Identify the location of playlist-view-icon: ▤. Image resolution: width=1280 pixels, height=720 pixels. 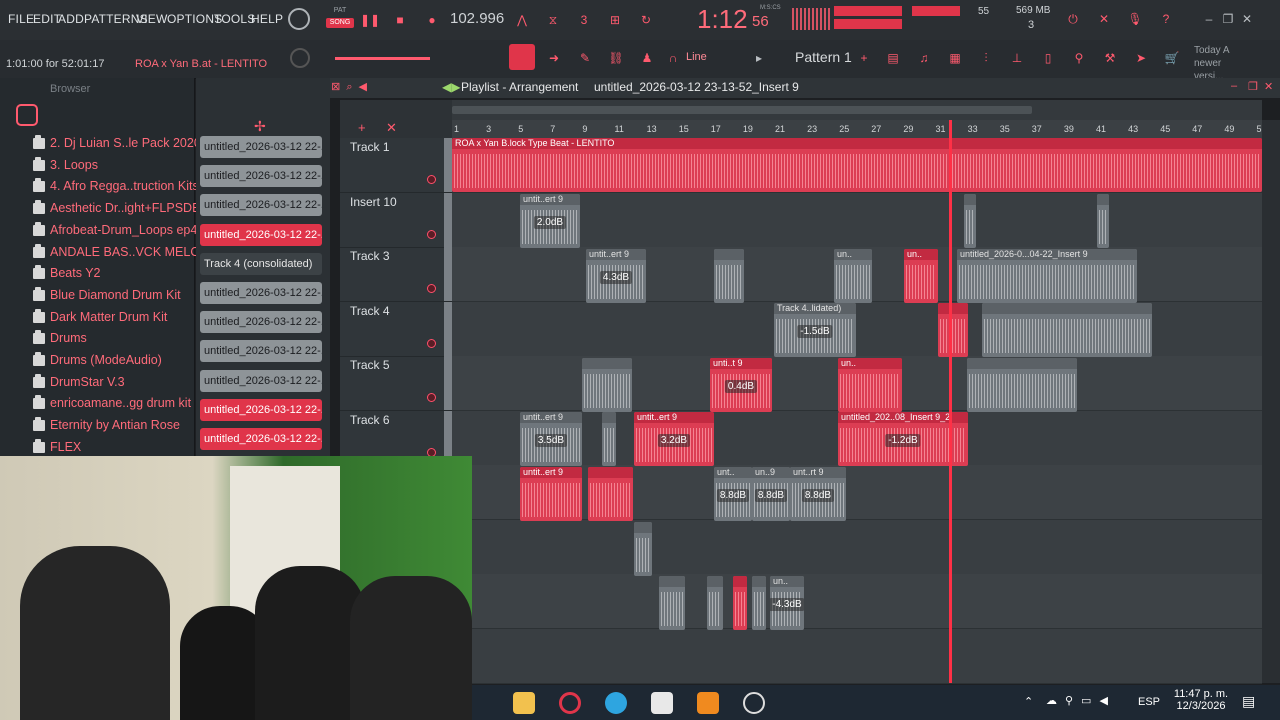
(893, 58).